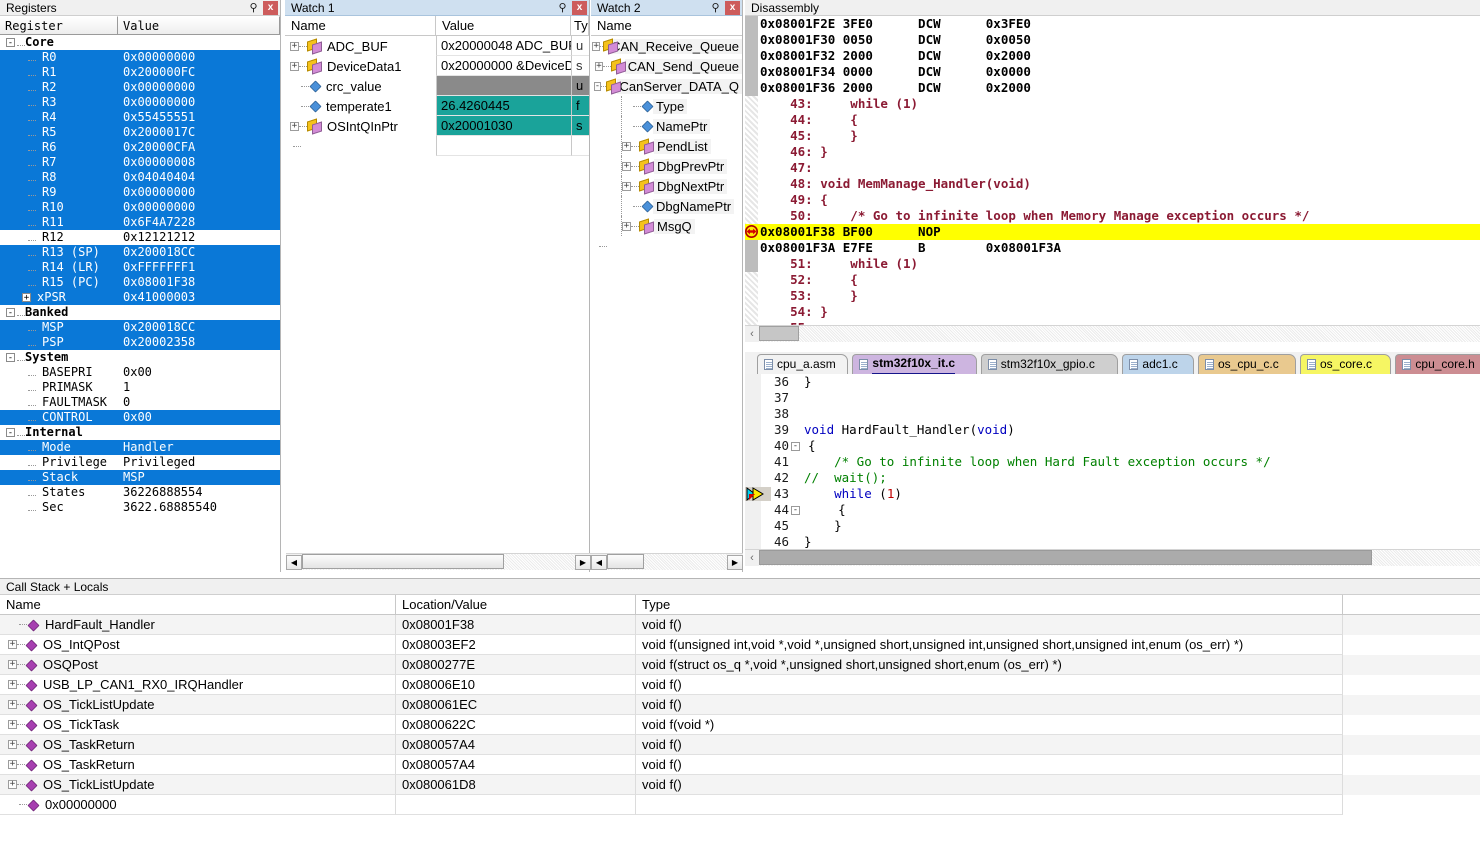 Image resolution: width=1480 pixels, height=854 pixels. I want to click on register-row: Sec 3622.68885540, so click(140, 507).